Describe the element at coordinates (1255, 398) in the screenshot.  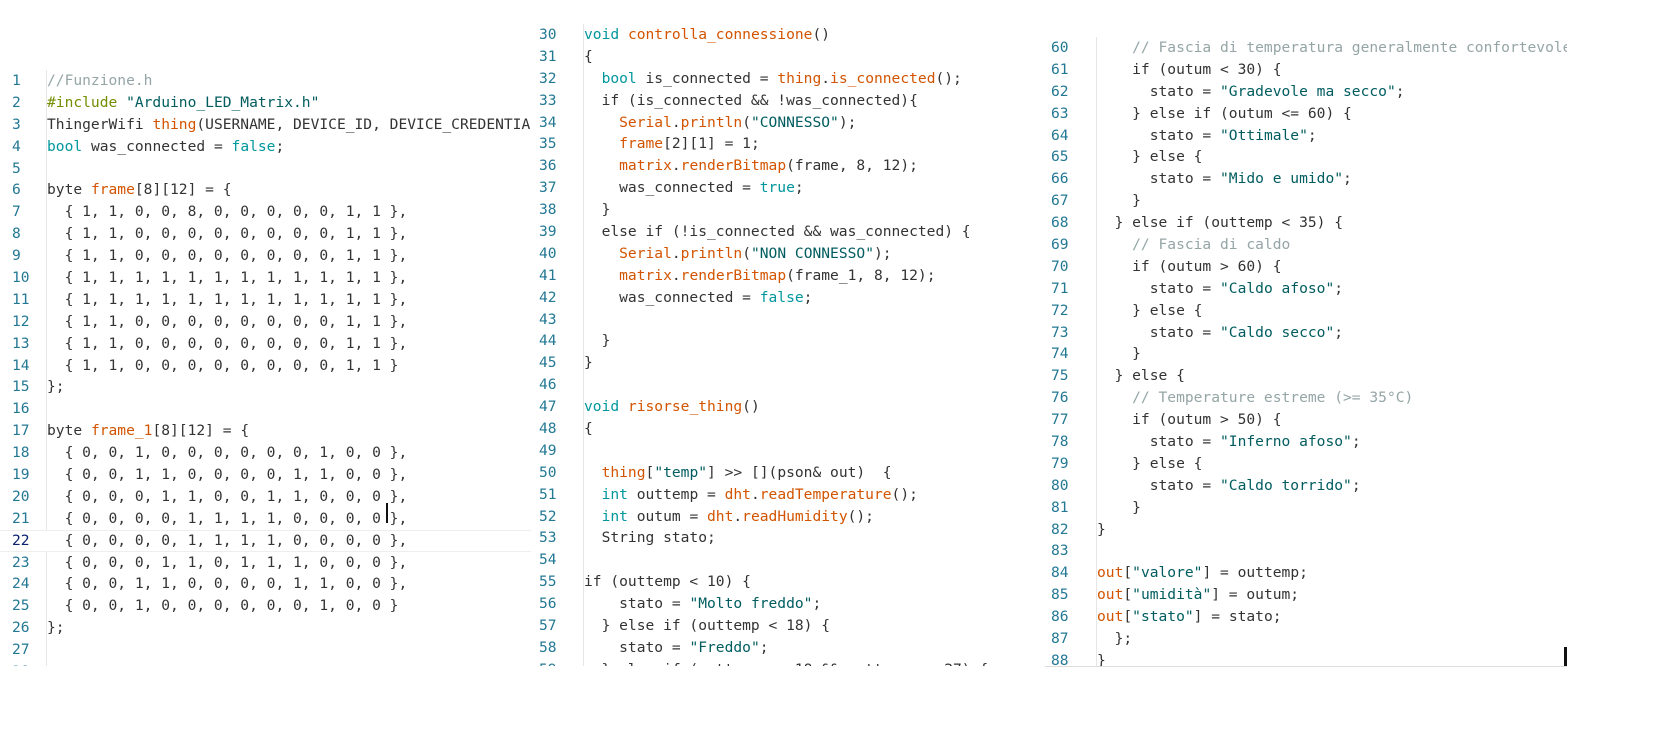
I see `code-text: // Temperature estreme (>= 35°C)` at that location.